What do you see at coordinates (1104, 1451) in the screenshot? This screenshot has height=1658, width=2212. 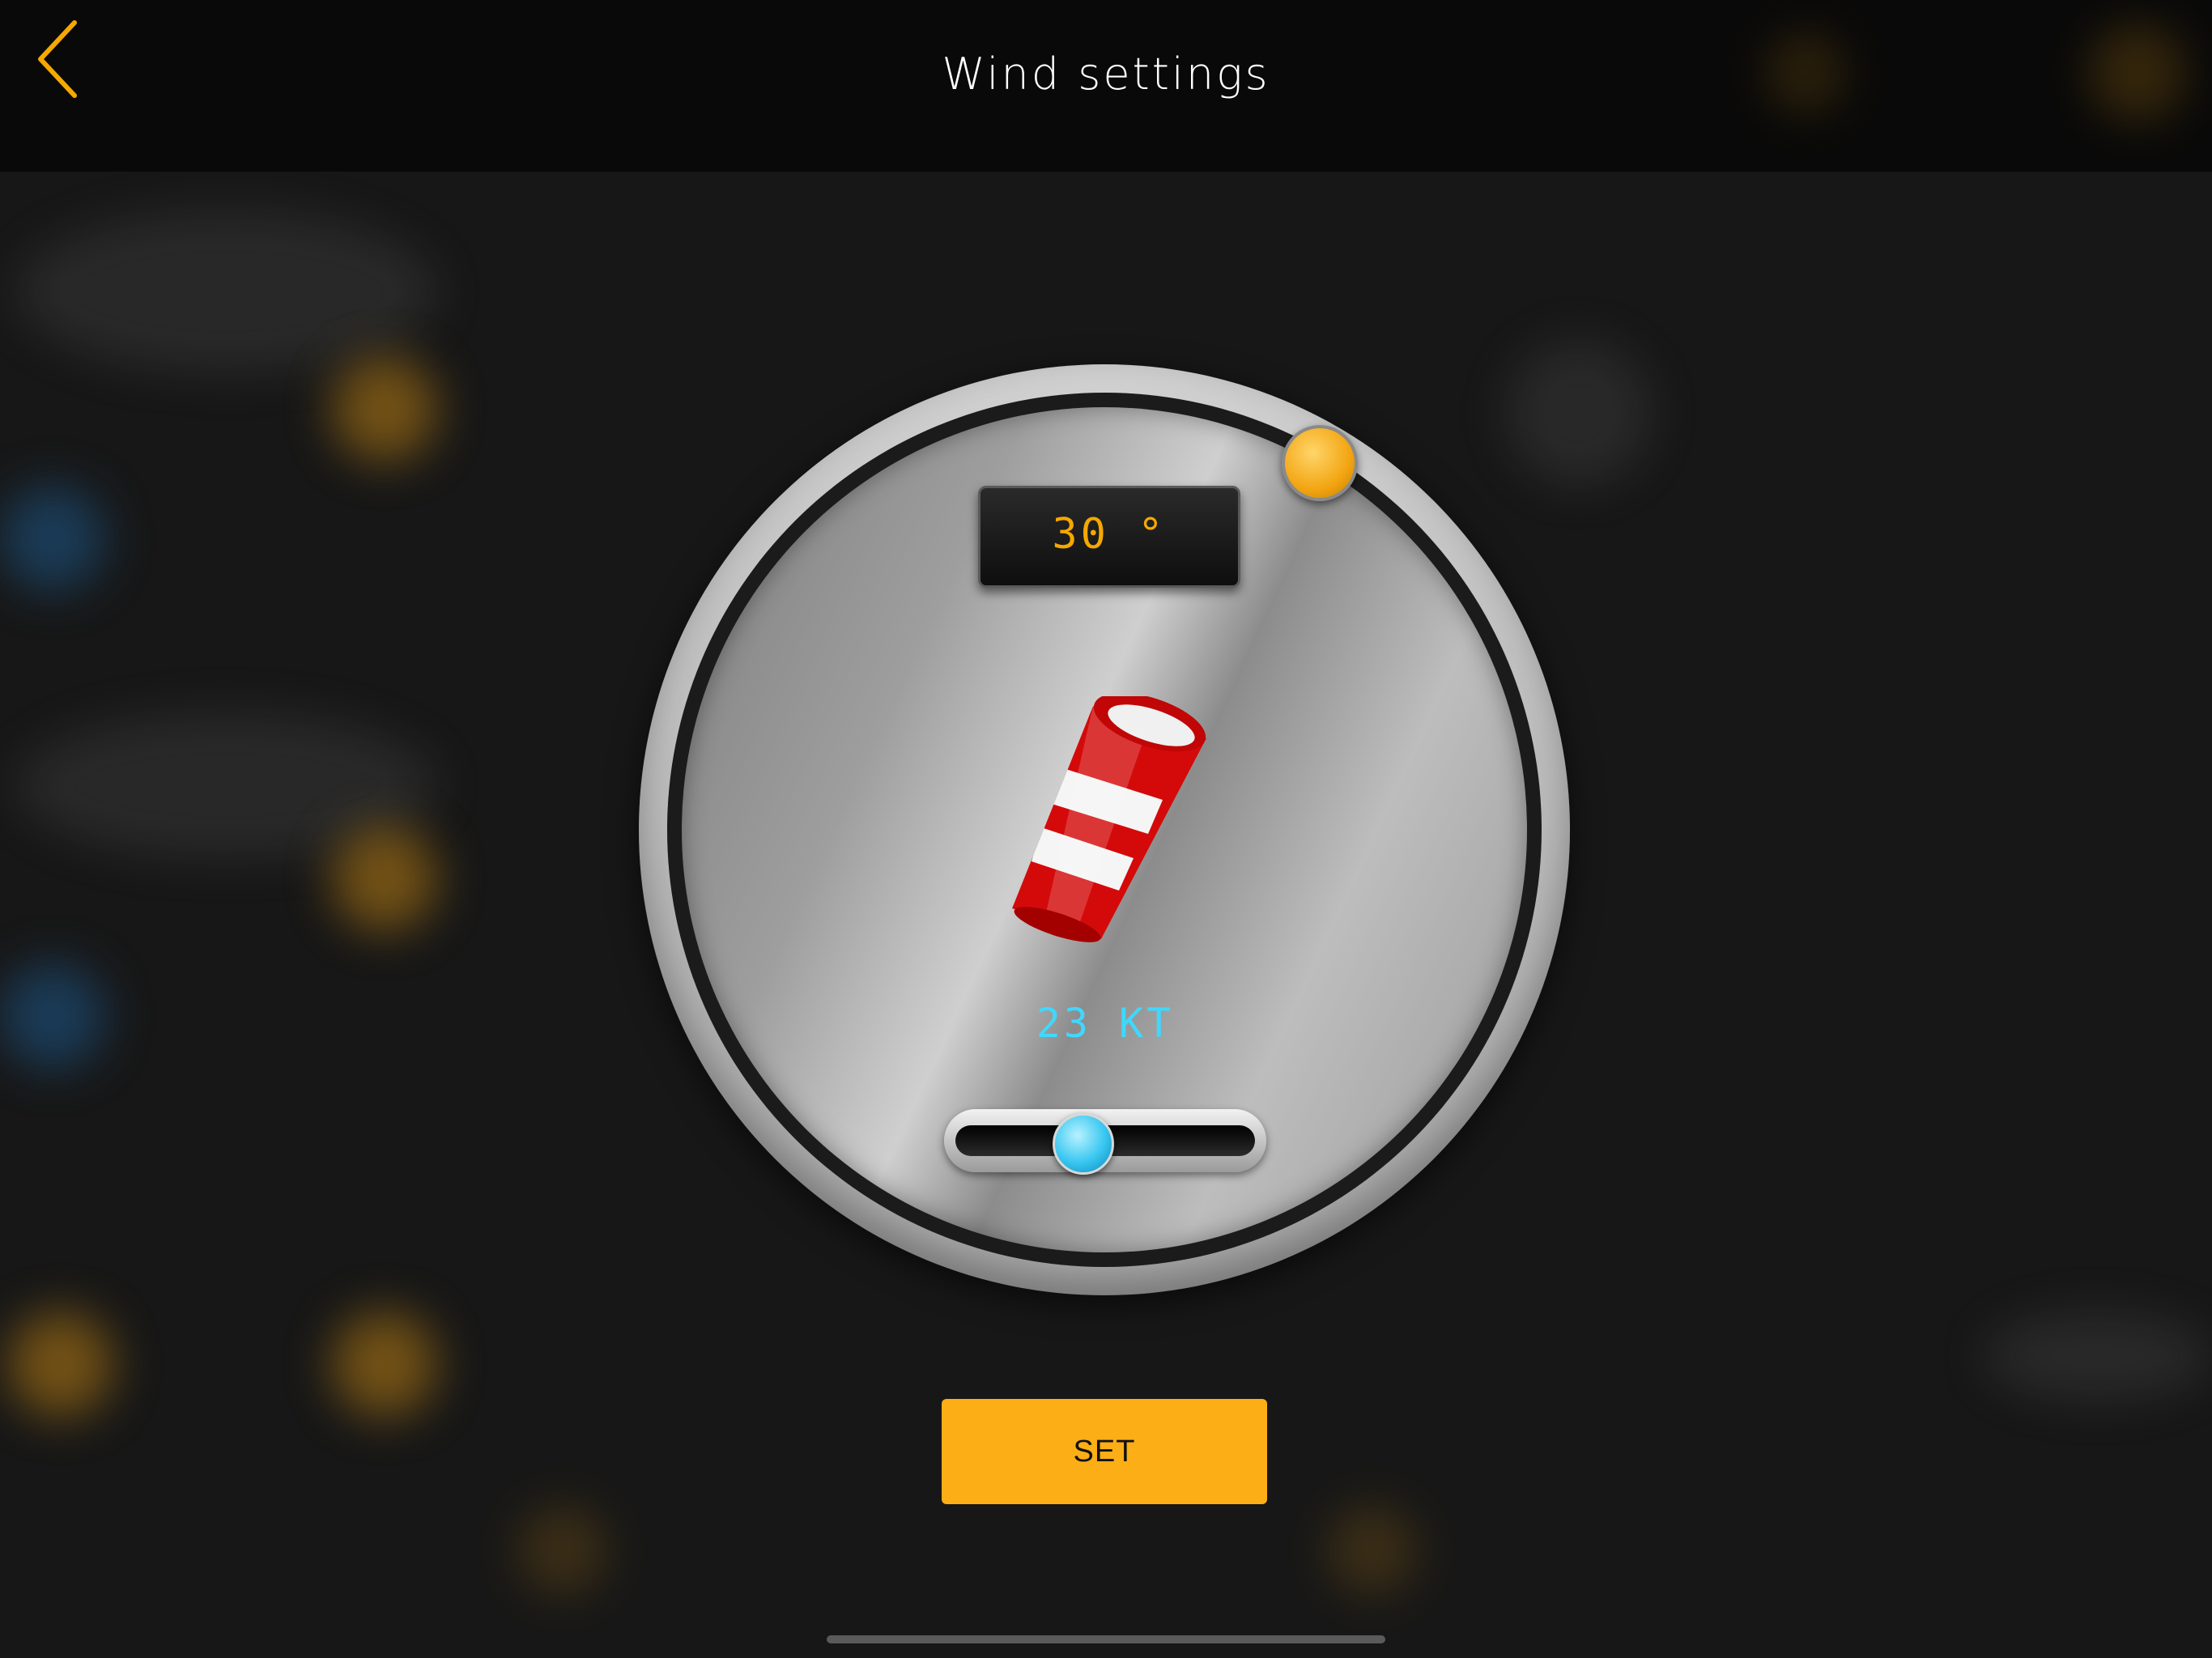 I see `set-button: SET` at bounding box center [1104, 1451].